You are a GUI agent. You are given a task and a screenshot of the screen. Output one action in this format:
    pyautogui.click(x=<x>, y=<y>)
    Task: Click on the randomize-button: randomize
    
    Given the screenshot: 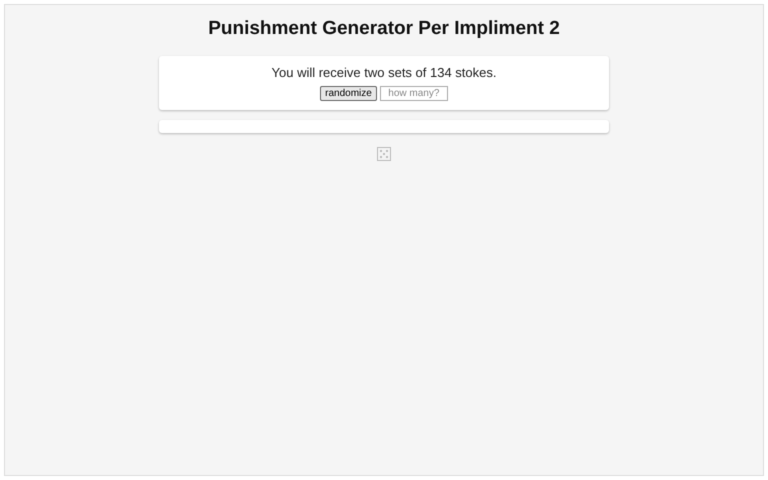 What is the action you would take?
    pyautogui.click(x=348, y=93)
    